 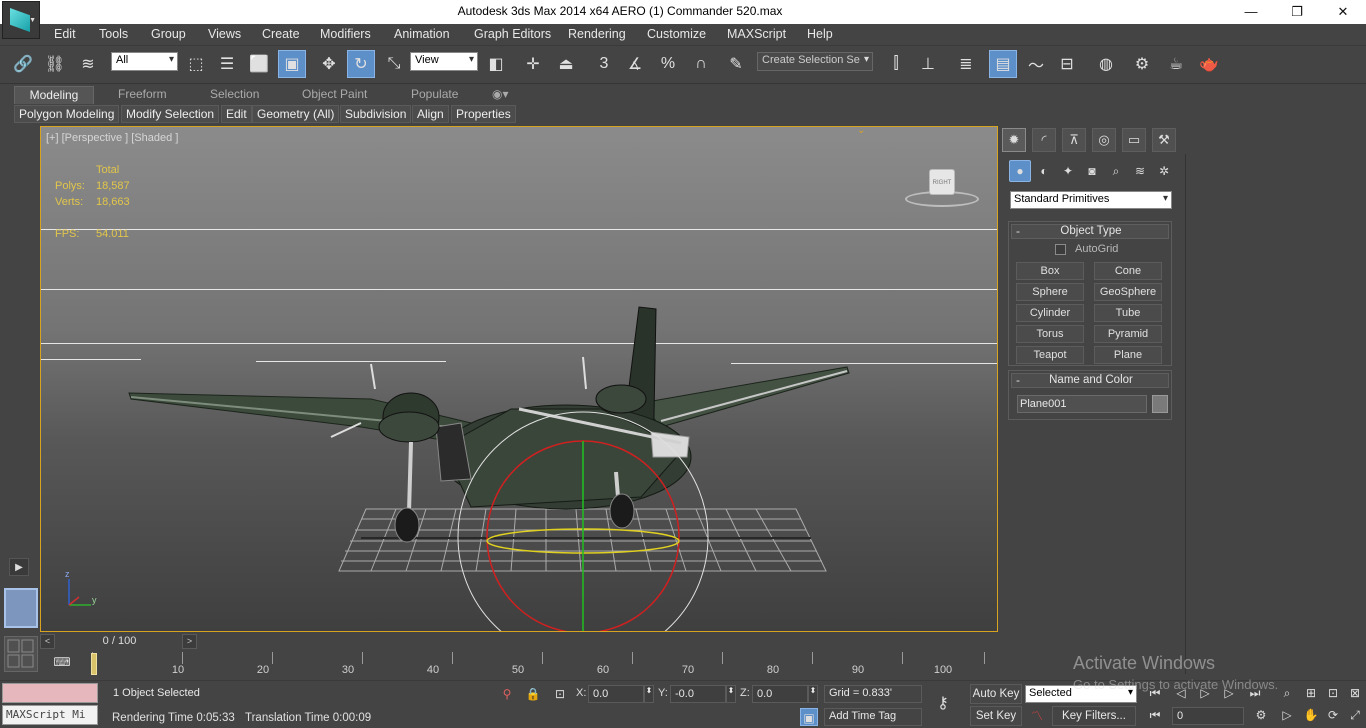 I want to click on menu-modifiers: Modifiers, so click(x=345, y=34).